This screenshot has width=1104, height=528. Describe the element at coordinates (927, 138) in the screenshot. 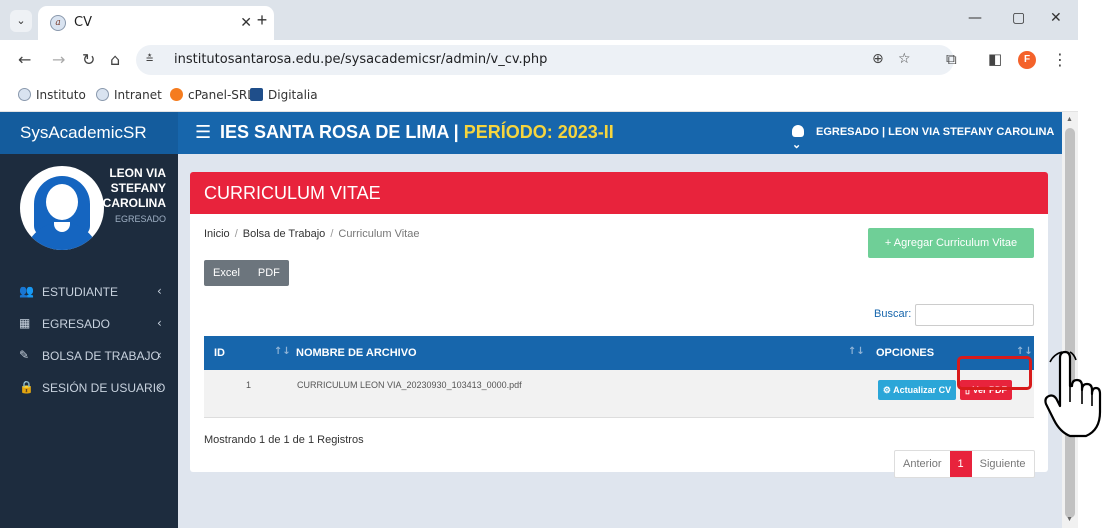

I see `user-dropdown: EGRESADO | LEON VIA STEFANY CAROLINA ⌄` at that location.